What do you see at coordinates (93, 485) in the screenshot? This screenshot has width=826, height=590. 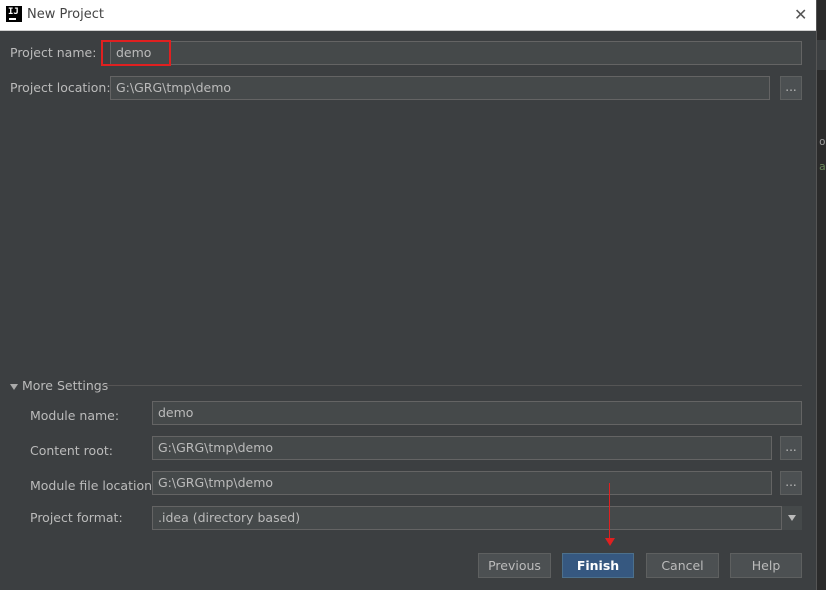 I see `module-file-location-label: Module file location:` at bounding box center [93, 485].